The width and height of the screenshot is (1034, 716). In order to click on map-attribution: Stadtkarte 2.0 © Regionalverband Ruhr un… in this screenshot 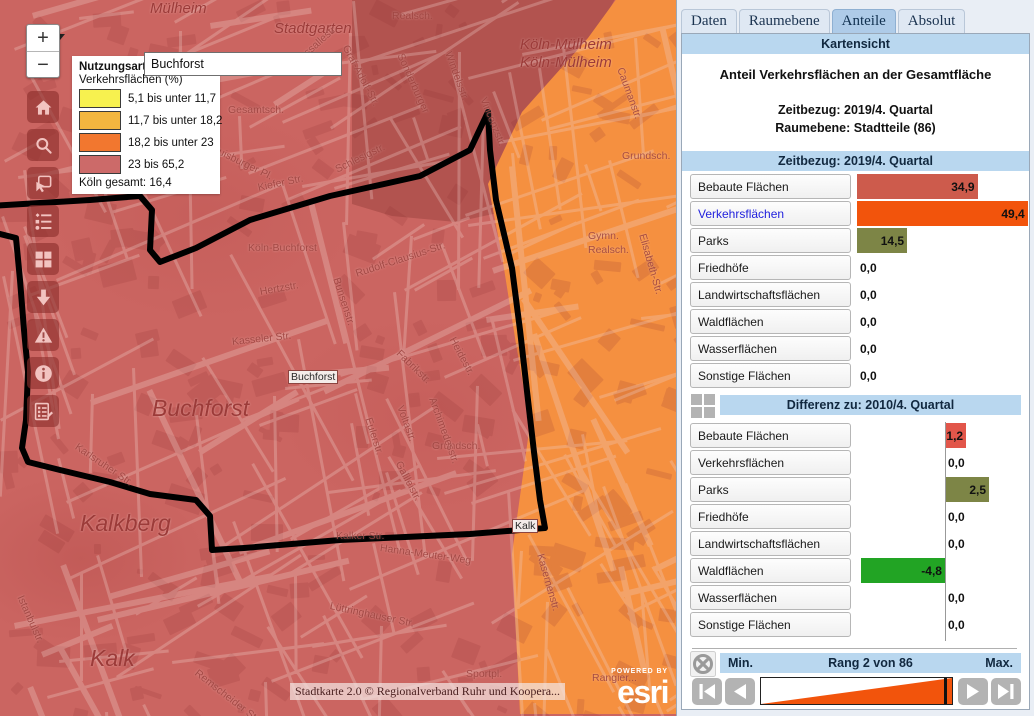, I will do `click(428, 691)`.